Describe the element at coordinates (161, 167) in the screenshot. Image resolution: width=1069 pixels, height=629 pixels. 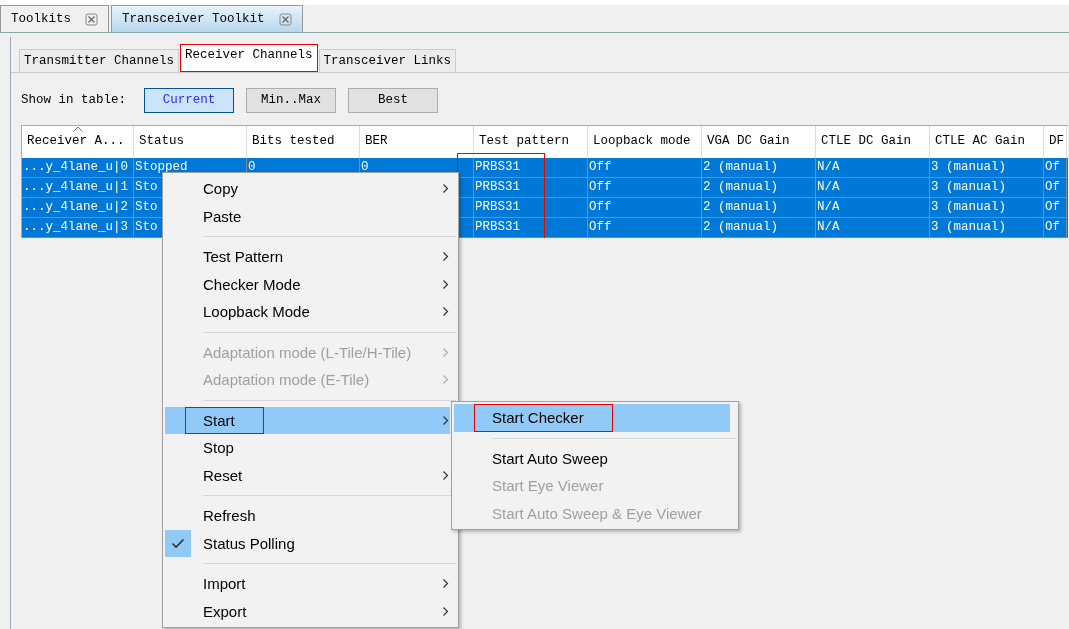
I see `table-cell: Stopped` at that location.